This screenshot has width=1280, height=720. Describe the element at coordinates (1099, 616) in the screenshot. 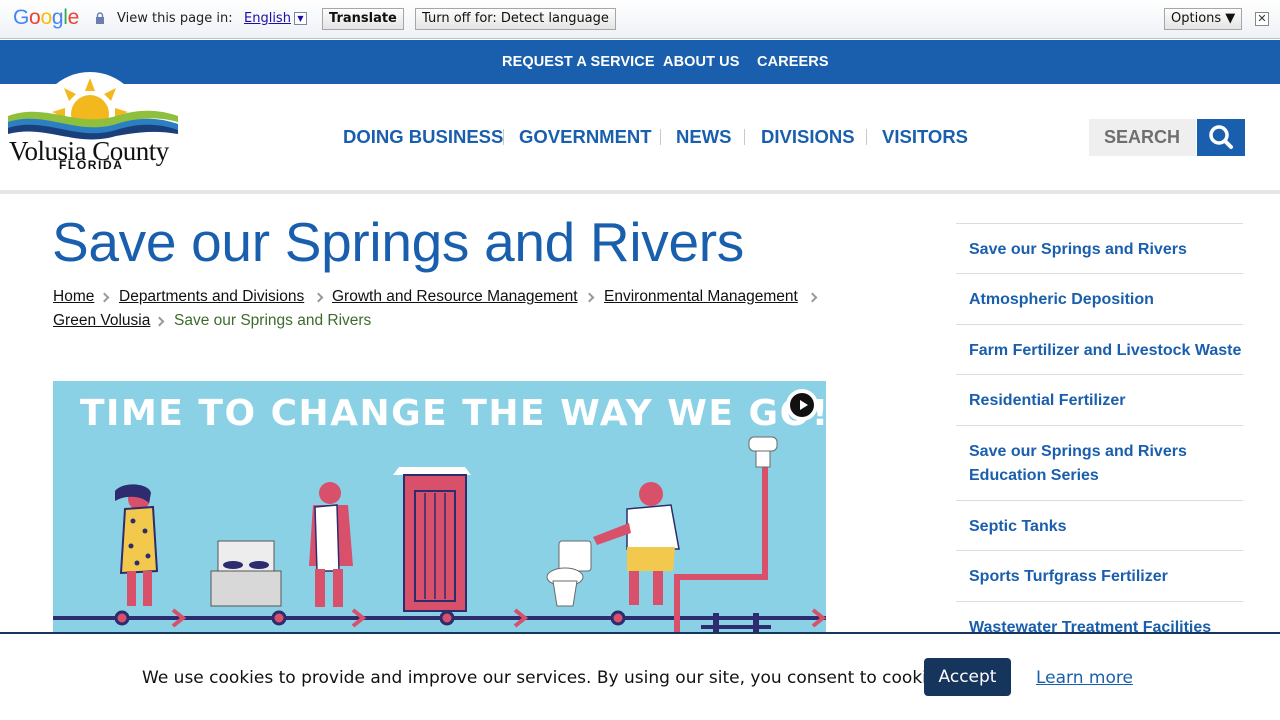

I see `sidebar-item-wastewater: Wastewater Treatment Facilities and` at that location.